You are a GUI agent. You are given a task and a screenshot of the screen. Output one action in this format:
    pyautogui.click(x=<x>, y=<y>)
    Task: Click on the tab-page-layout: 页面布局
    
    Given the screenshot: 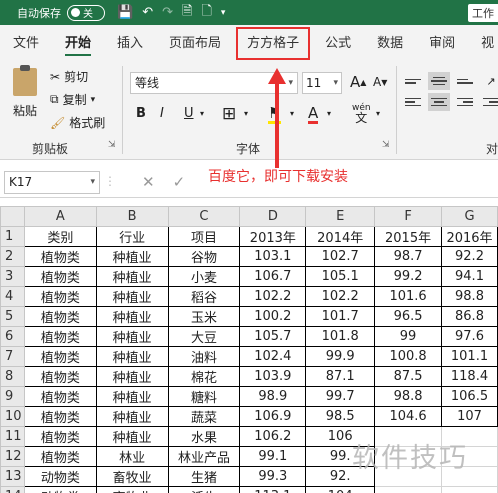 What is the action you would take?
    pyautogui.click(x=195, y=43)
    